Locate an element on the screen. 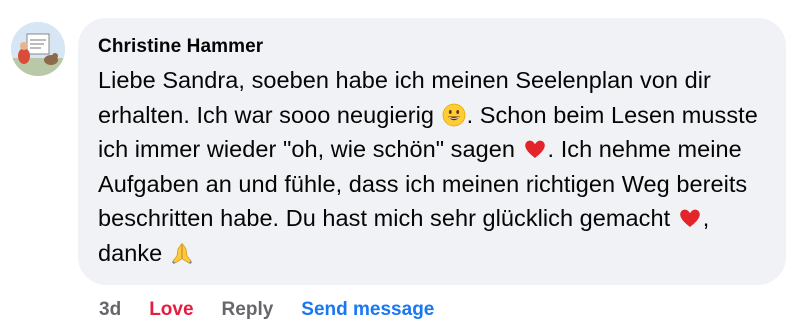 This screenshot has width=800, height=331. timestamp: 3d is located at coordinates (110, 310).